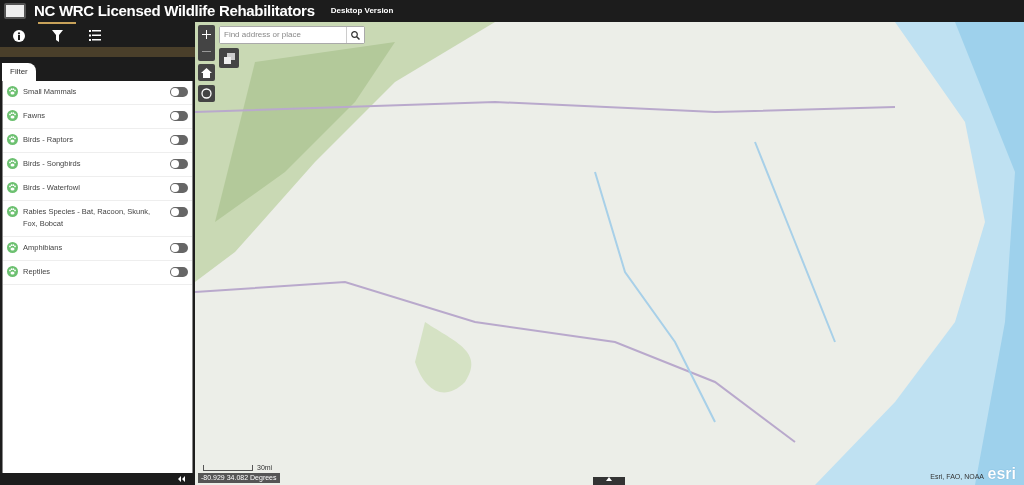  What do you see at coordinates (19, 72) in the screenshot?
I see `filter-tab: Filter` at bounding box center [19, 72].